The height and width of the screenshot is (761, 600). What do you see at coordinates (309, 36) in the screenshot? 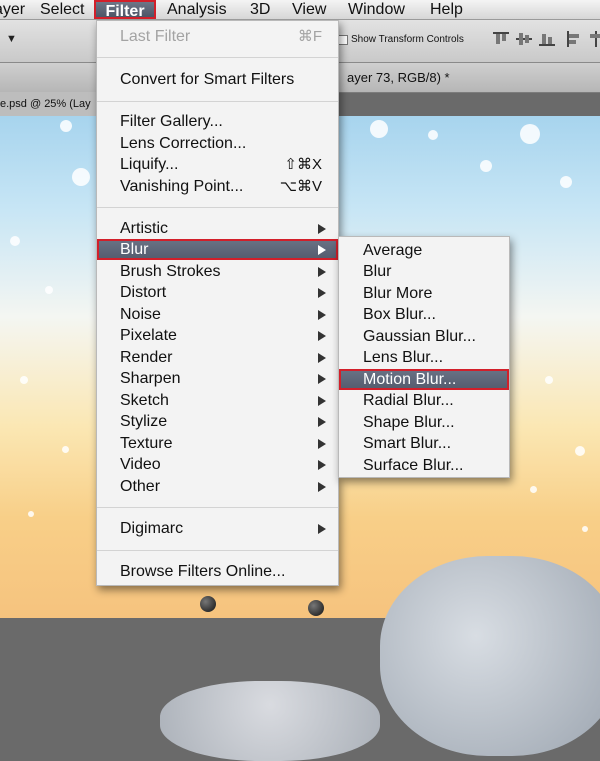
I see `shortcut: ⌘F` at bounding box center [309, 36].